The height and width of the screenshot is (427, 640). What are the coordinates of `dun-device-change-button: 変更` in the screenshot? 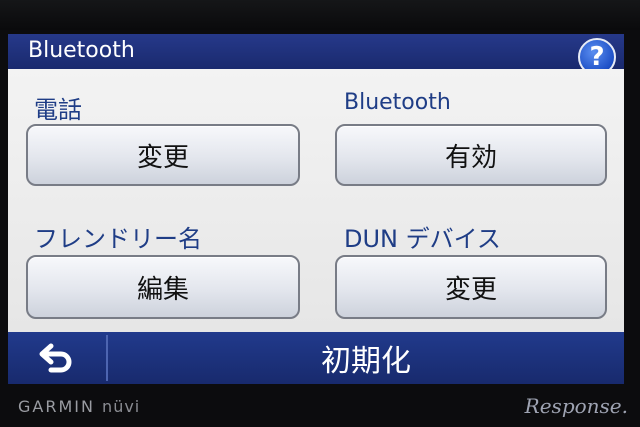 It's located at (471, 287).